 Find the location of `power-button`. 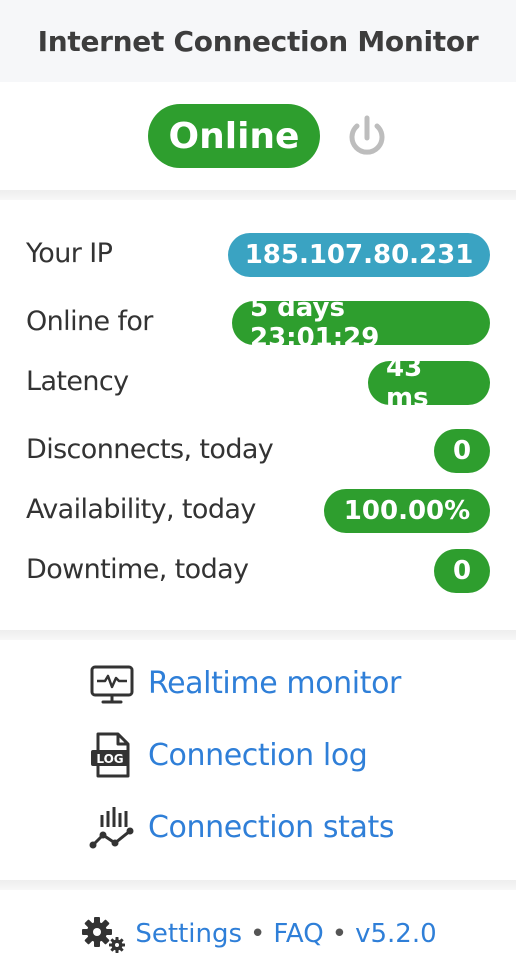

power-button is located at coordinates (367, 137).